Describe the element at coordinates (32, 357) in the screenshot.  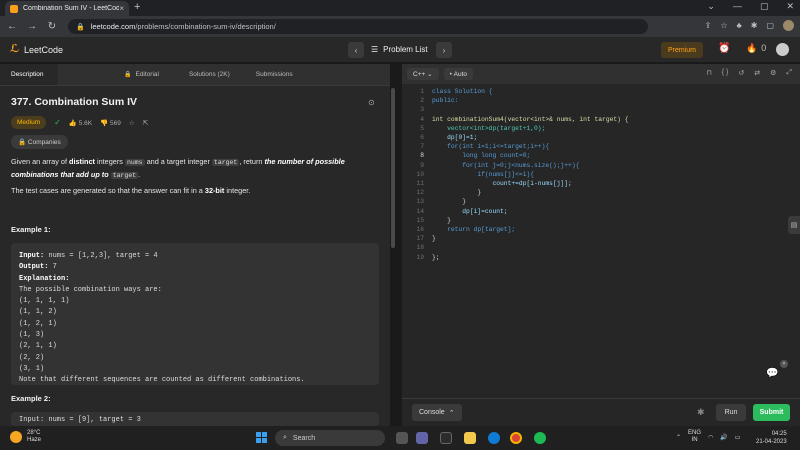
I see `explanation-line: (2, 2)` at that location.